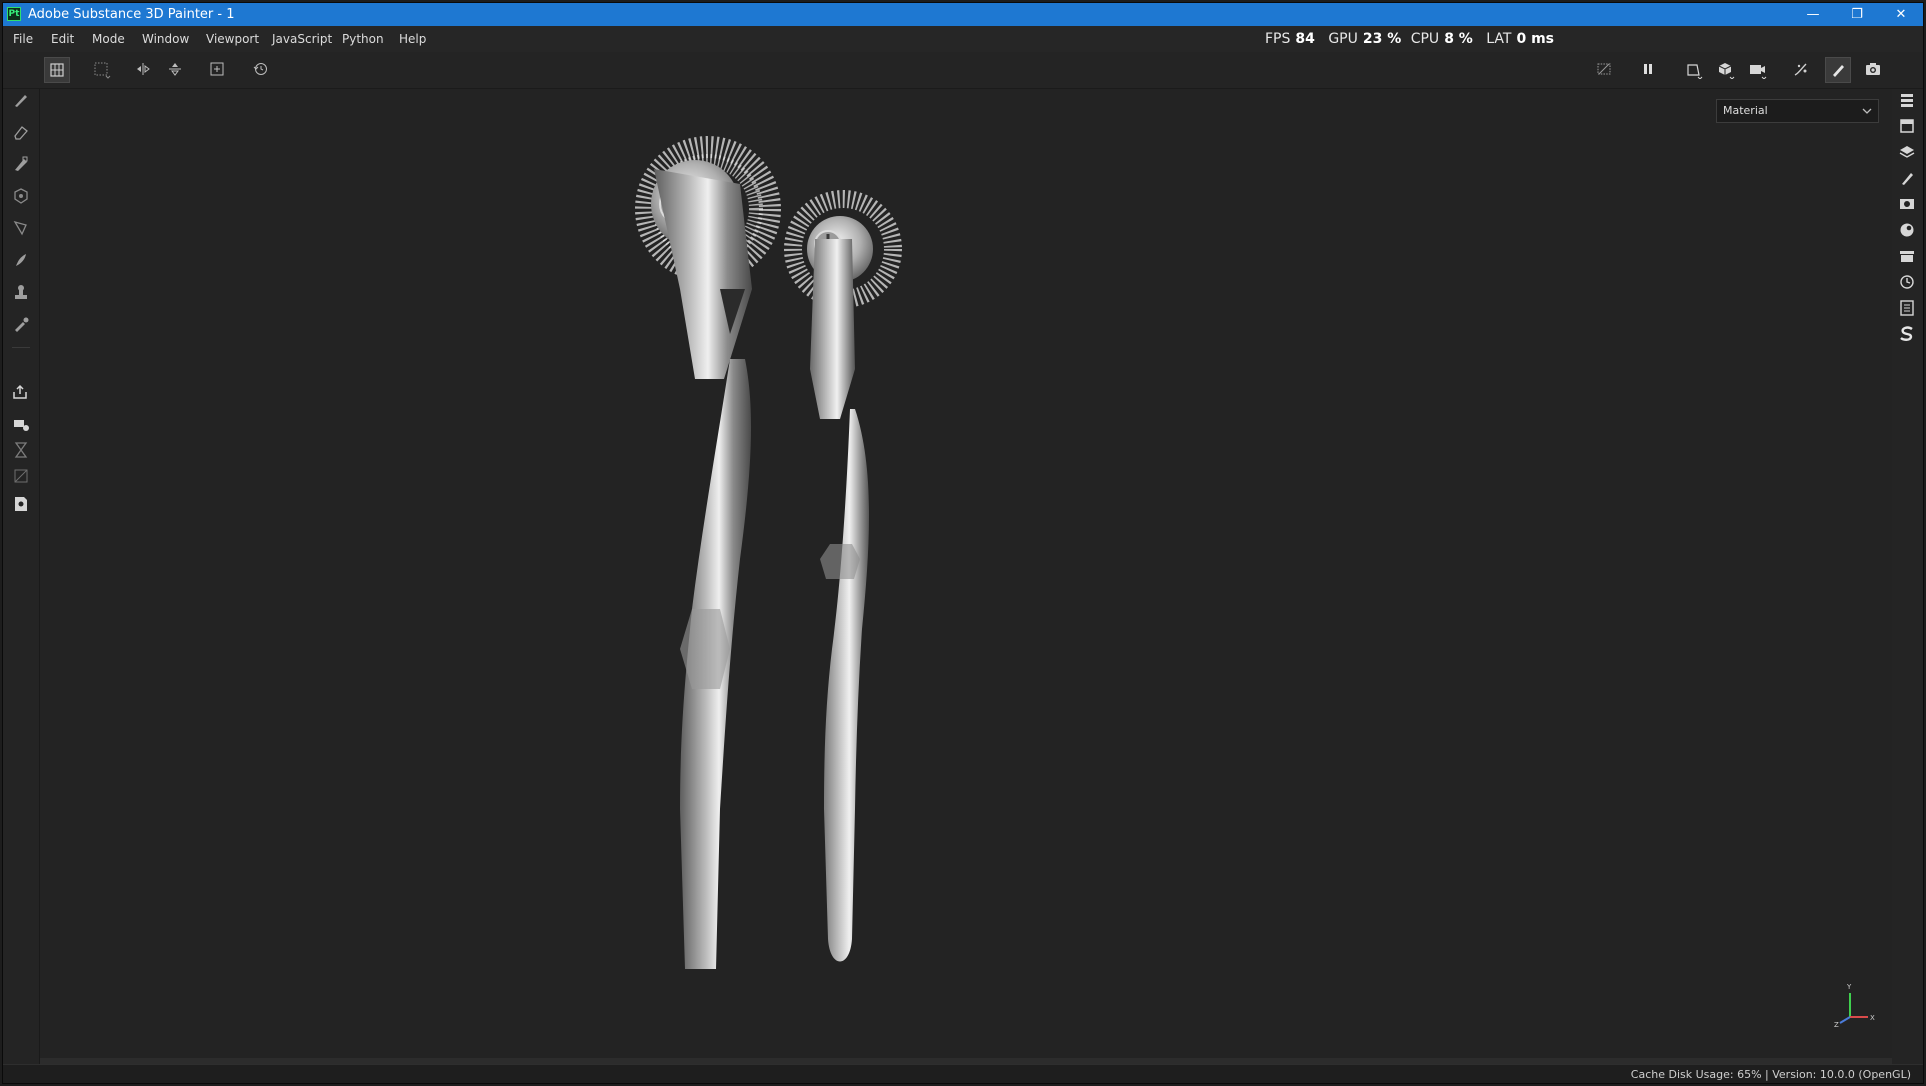  I want to click on hide-button, so click(1605, 70).